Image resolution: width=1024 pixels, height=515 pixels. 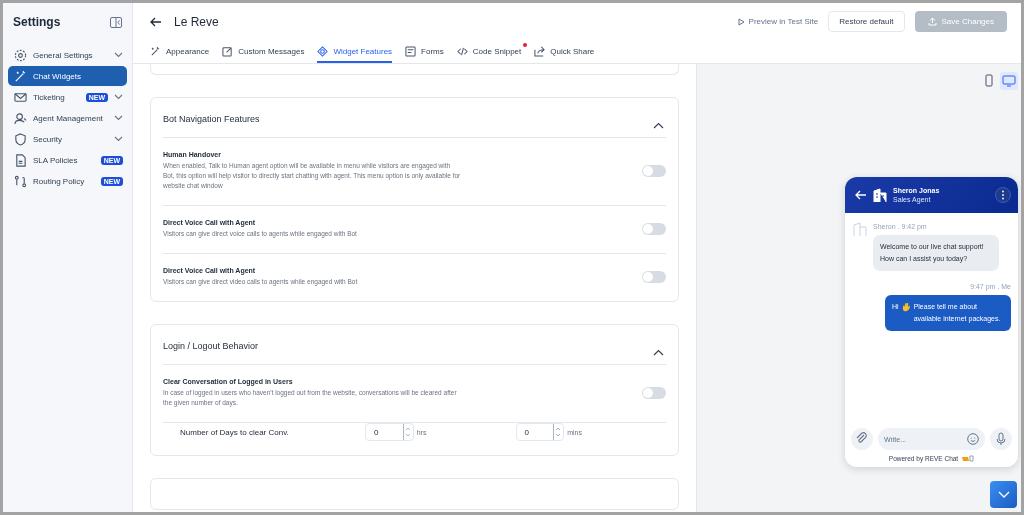 What do you see at coordinates (778, 21) in the screenshot?
I see `preview-link: Preview in Test Site` at bounding box center [778, 21].